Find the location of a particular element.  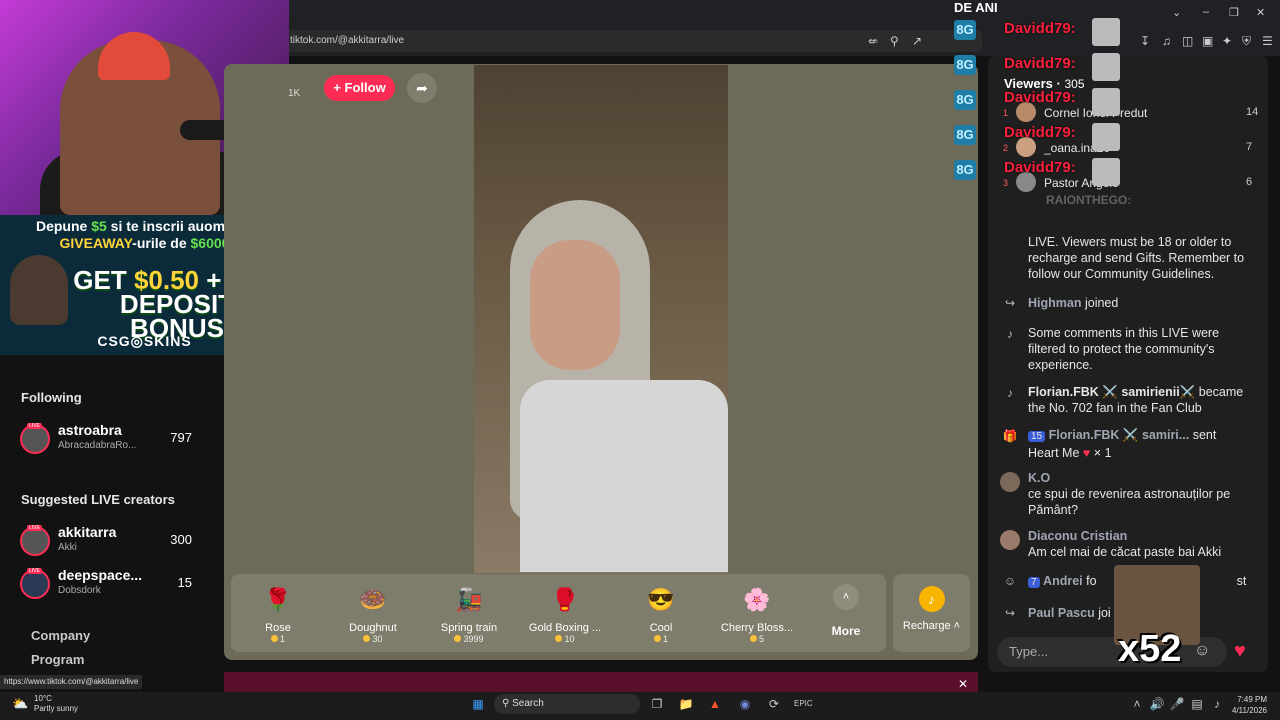

following-item-astroabra: LIVE astroabra AbracadabraRo... 797 is located at coordinates (110, 440).